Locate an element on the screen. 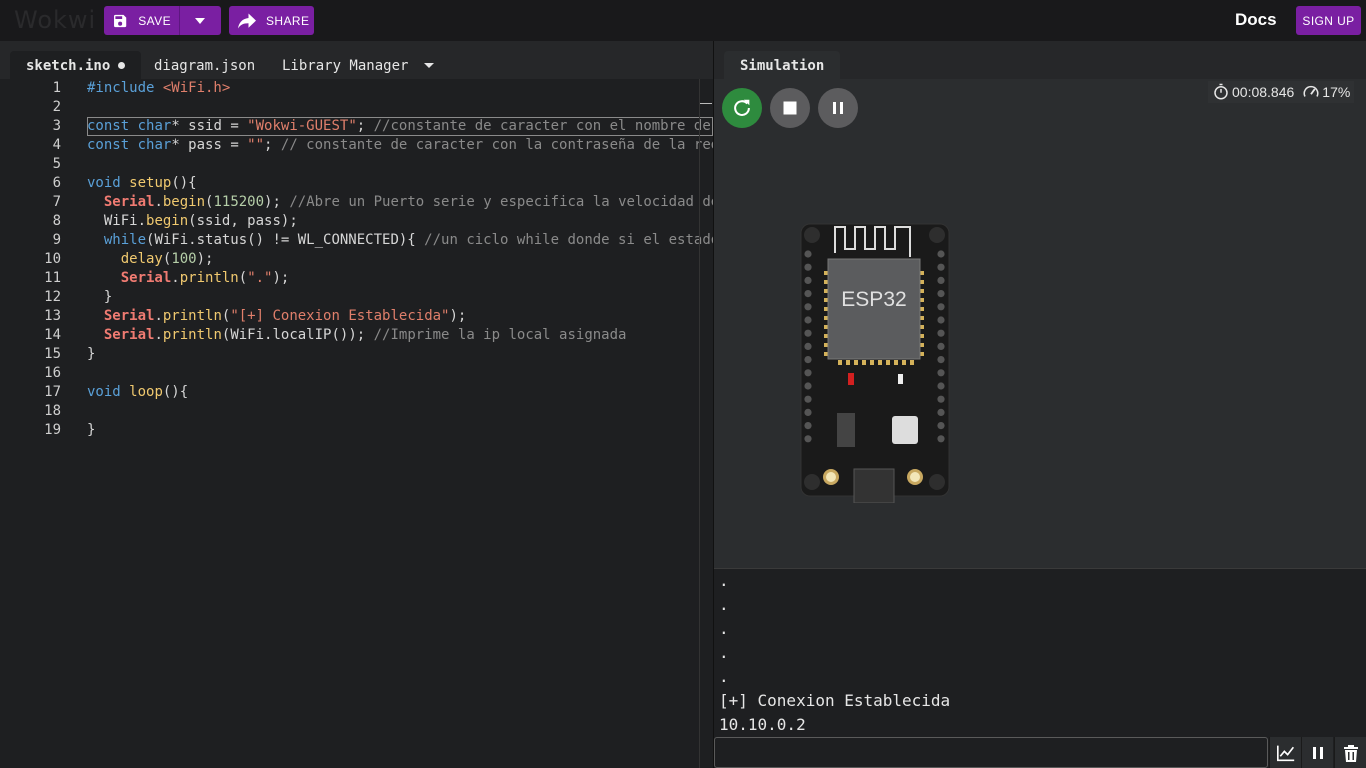  line-number: 18 is located at coordinates (52, 411).